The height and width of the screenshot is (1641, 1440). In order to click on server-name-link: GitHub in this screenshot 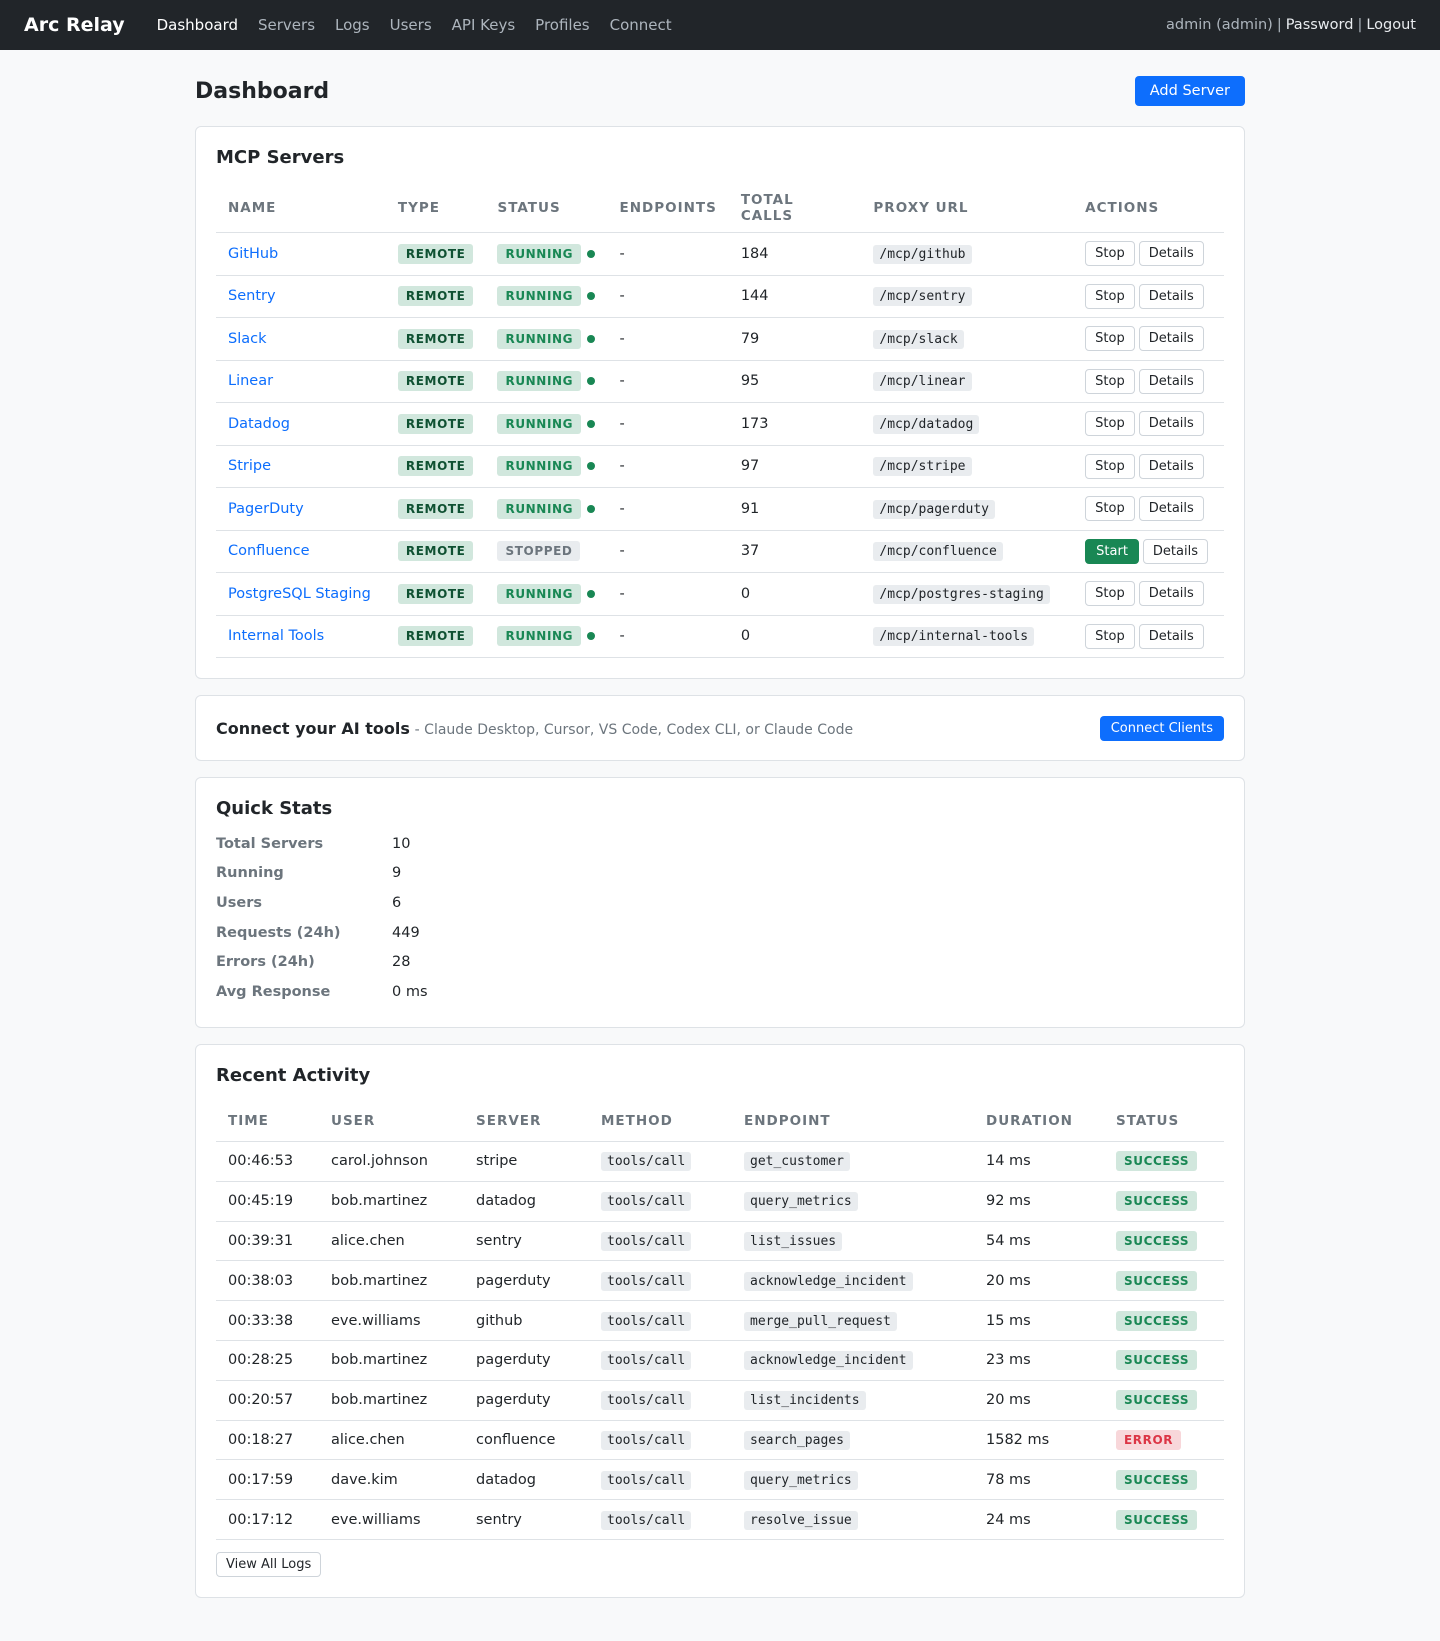, I will do `click(253, 254)`.